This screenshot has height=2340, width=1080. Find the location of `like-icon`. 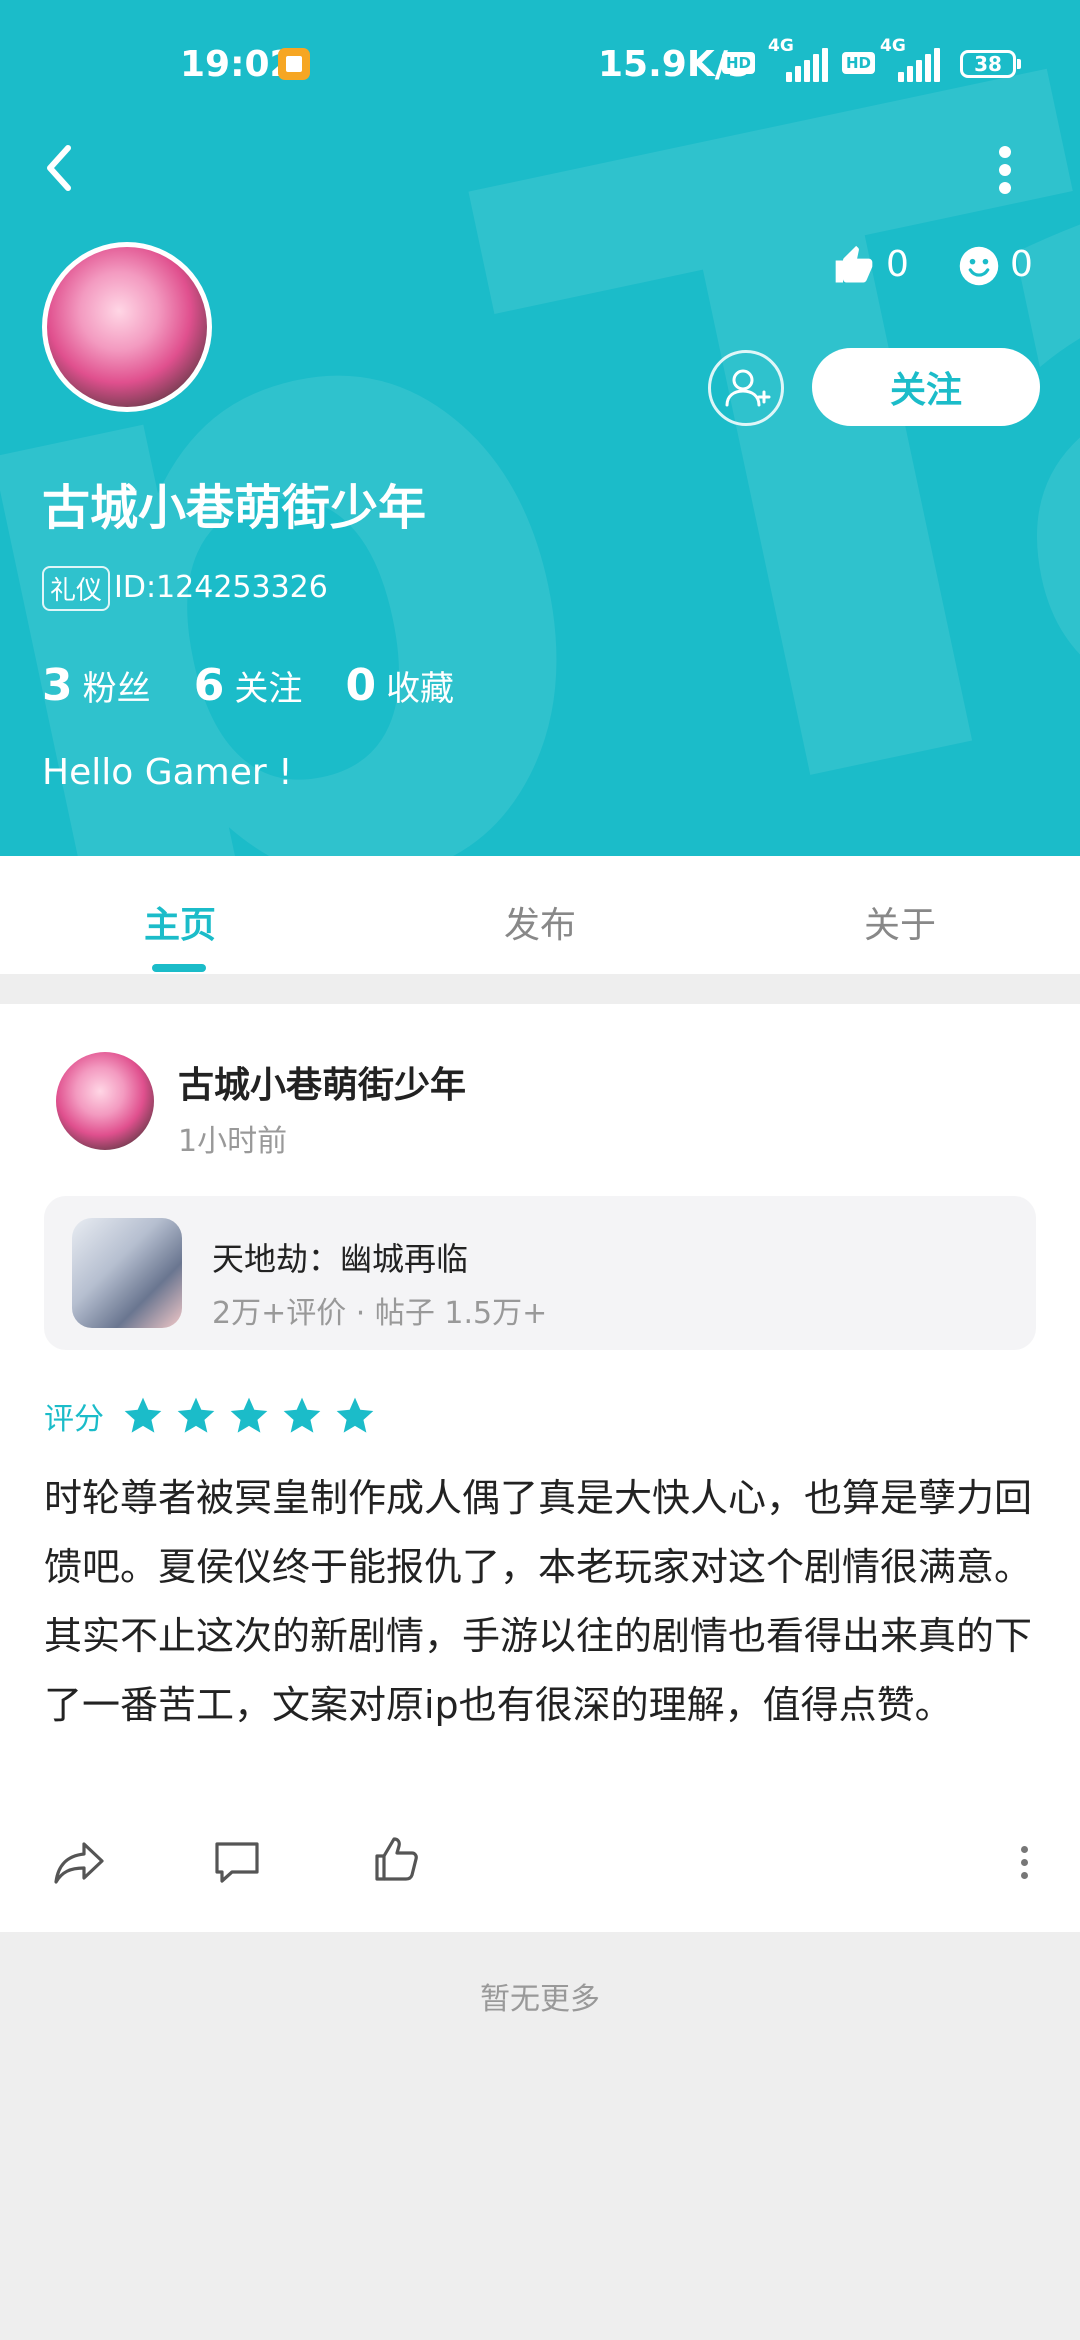

like-icon is located at coordinates (396, 1859).